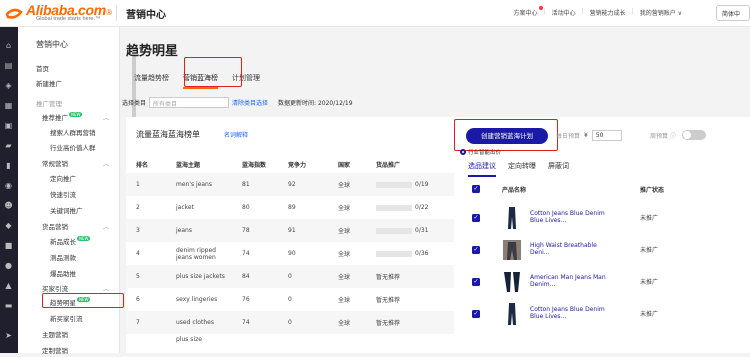 The width and height of the screenshot is (750, 357). I want to click on clear-category-link: 清除类目选择, so click(250, 102).